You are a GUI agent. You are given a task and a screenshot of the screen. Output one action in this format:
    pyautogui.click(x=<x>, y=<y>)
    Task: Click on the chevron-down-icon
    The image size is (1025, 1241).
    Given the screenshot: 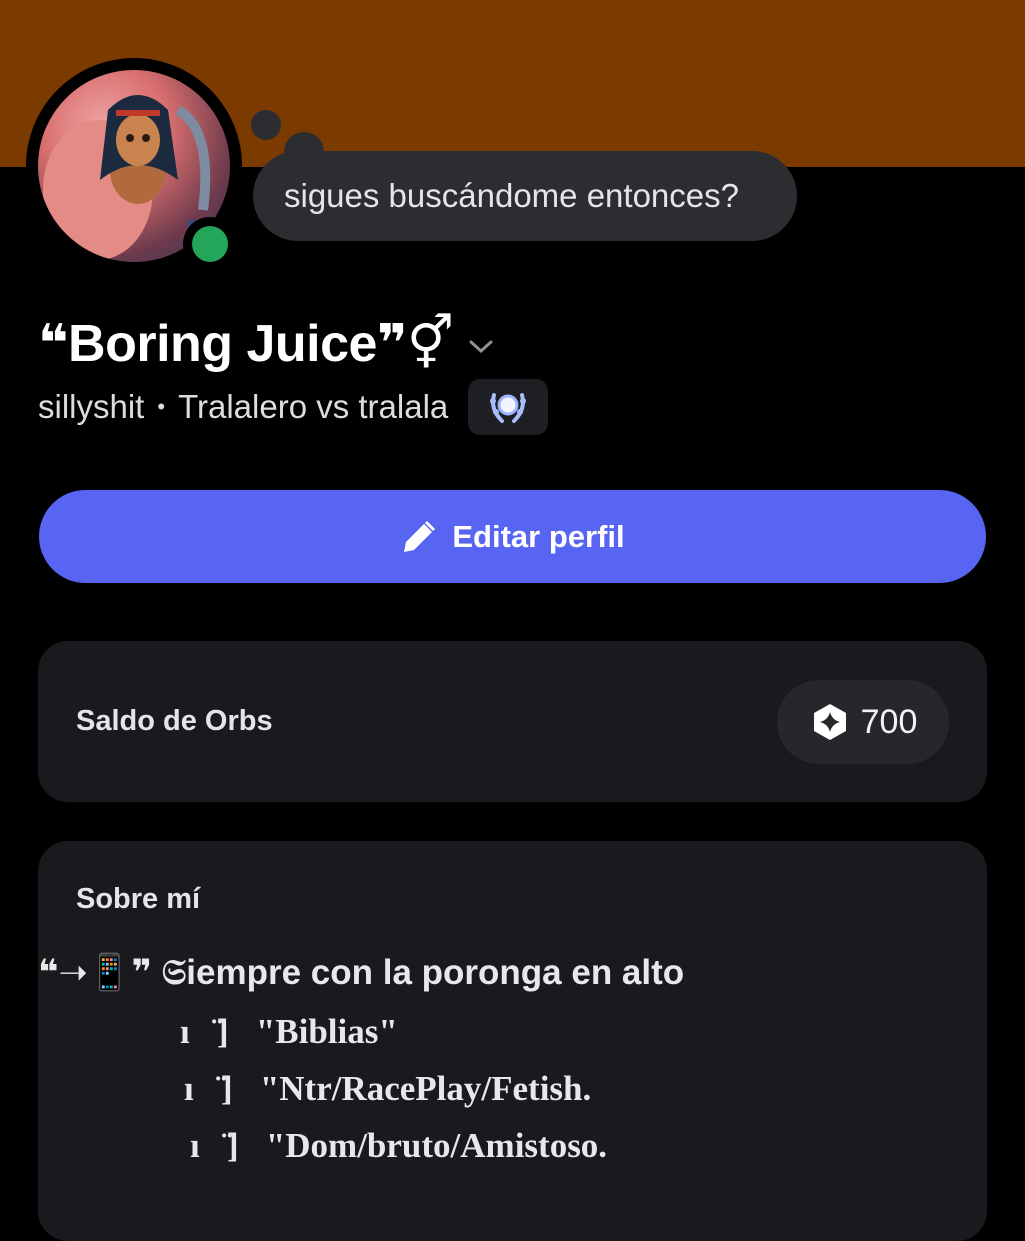 What is the action you would take?
    pyautogui.click(x=481, y=347)
    